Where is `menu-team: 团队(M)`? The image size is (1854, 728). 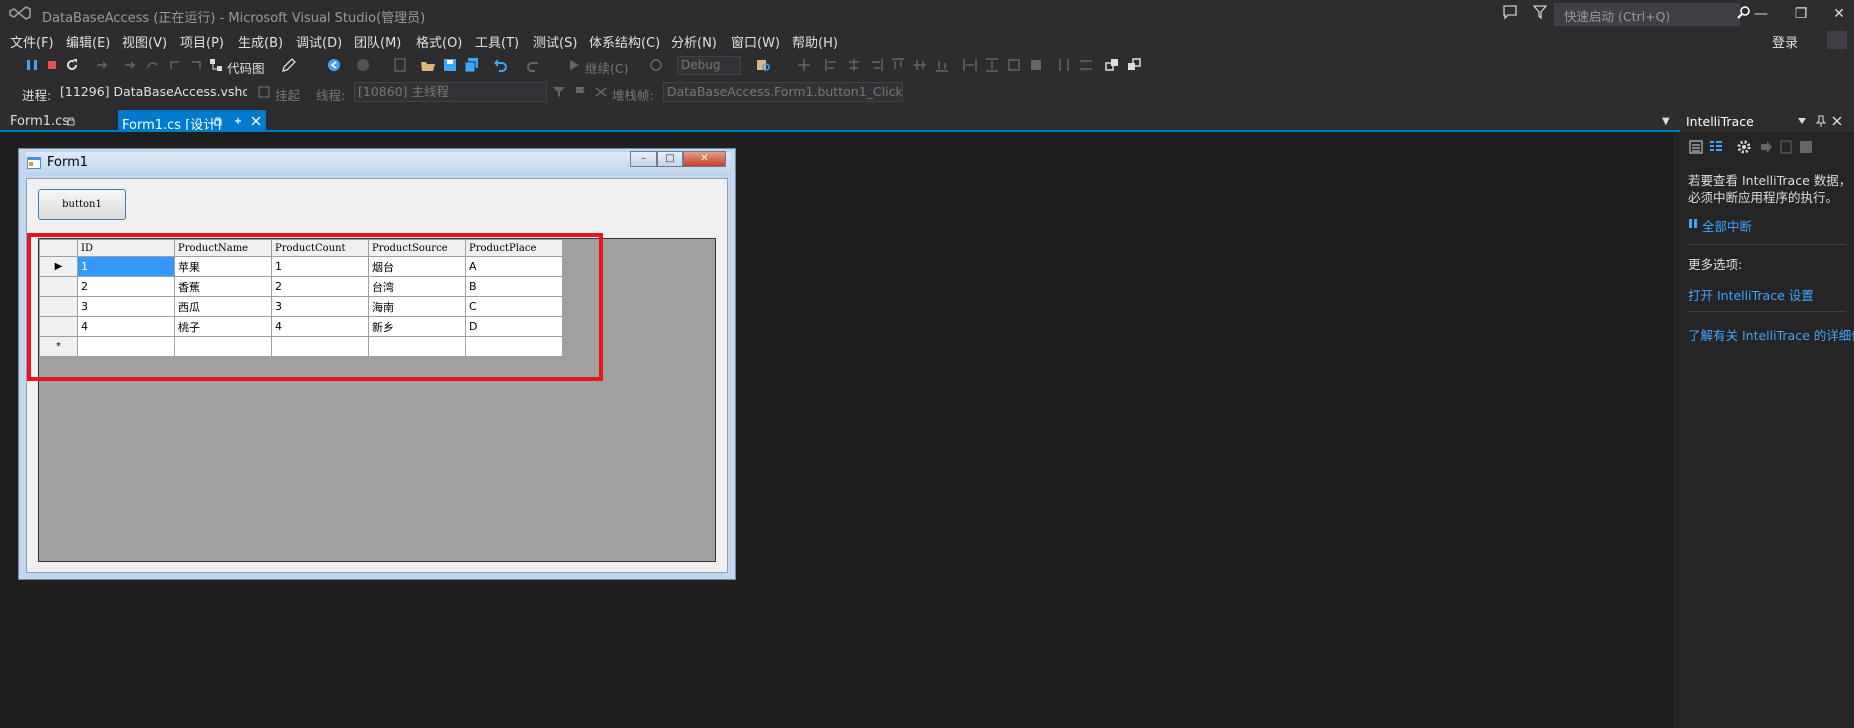
menu-team: 团队(M) is located at coordinates (377, 41).